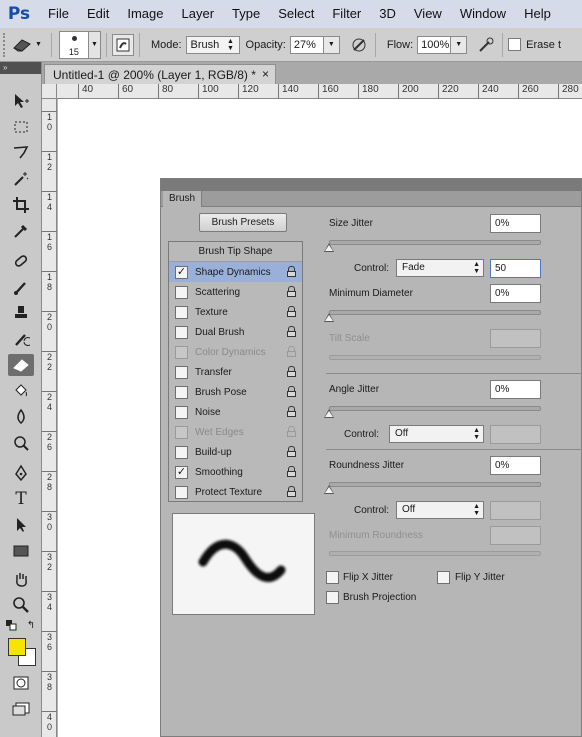 Image resolution: width=582 pixels, height=737 pixels. Describe the element at coordinates (21, 287) in the screenshot. I see `brush-tool-icon` at that location.